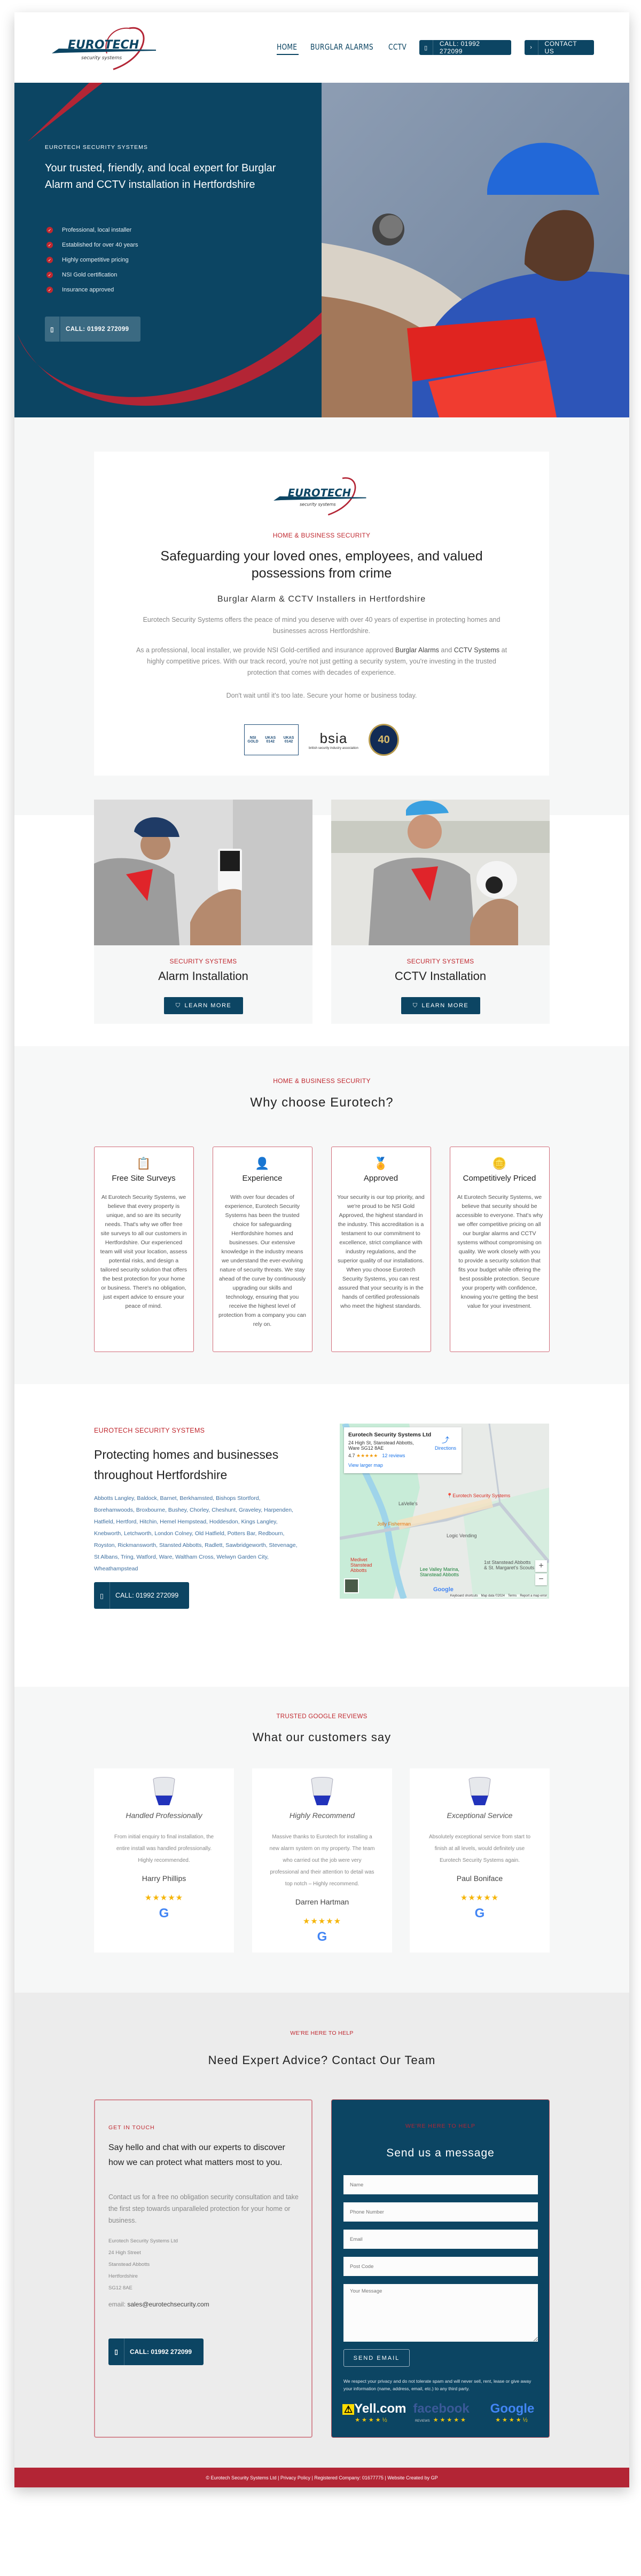 Image resolution: width=641 pixels, height=2576 pixels. Describe the element at coordinates (322, 1737) in the screenshot. I see `reviews-title: What our customers say` at that location.